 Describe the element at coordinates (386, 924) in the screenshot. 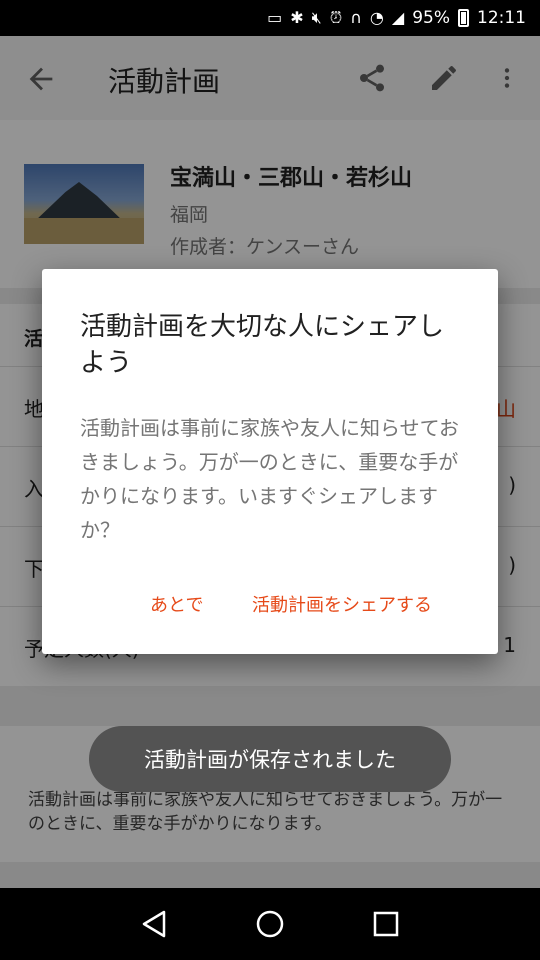

I see `nav-recents-icon` at that location.